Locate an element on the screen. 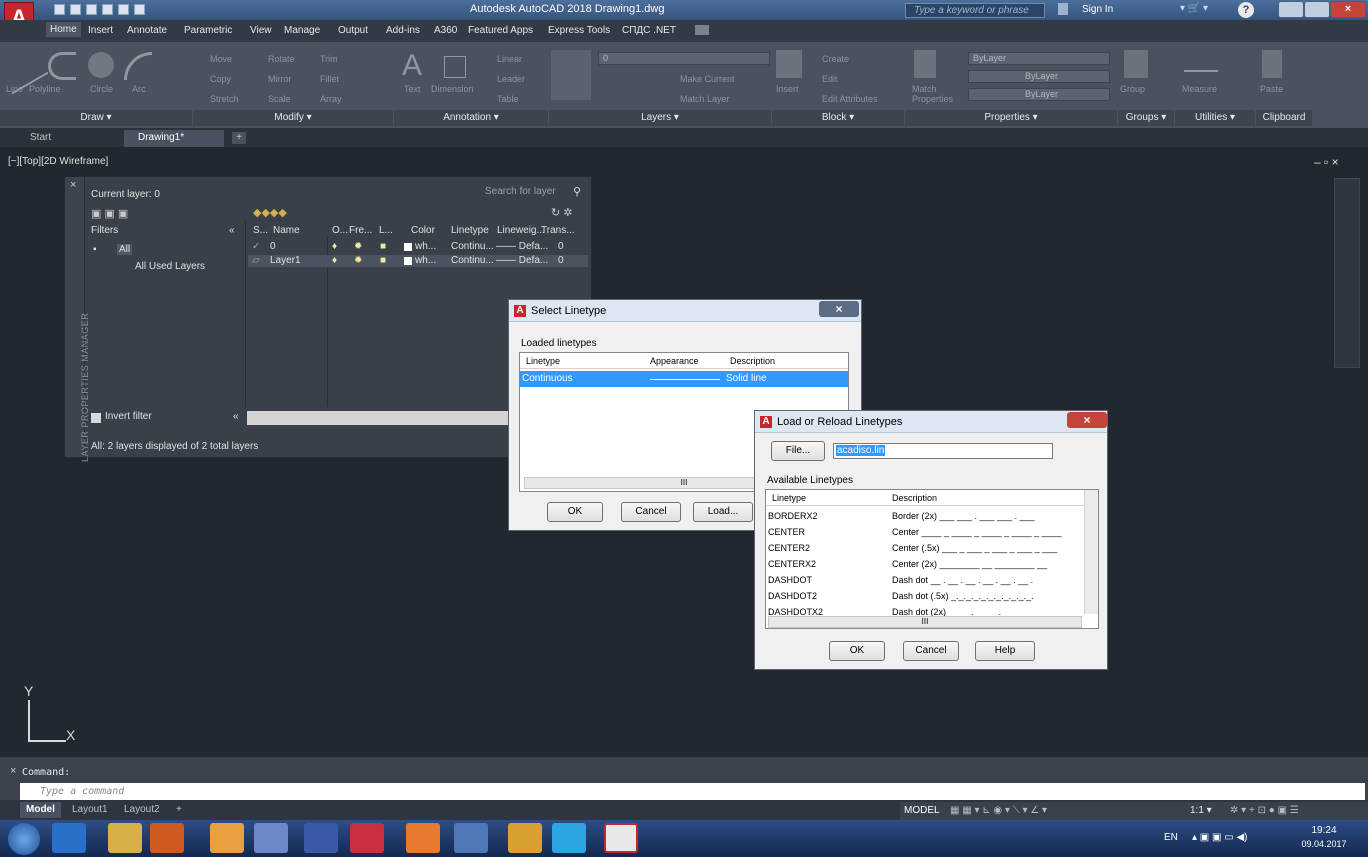 The width and height of the screenshot is (1368, 857). panel-layers: Layers ▾ is located at coordinates (660, 118).